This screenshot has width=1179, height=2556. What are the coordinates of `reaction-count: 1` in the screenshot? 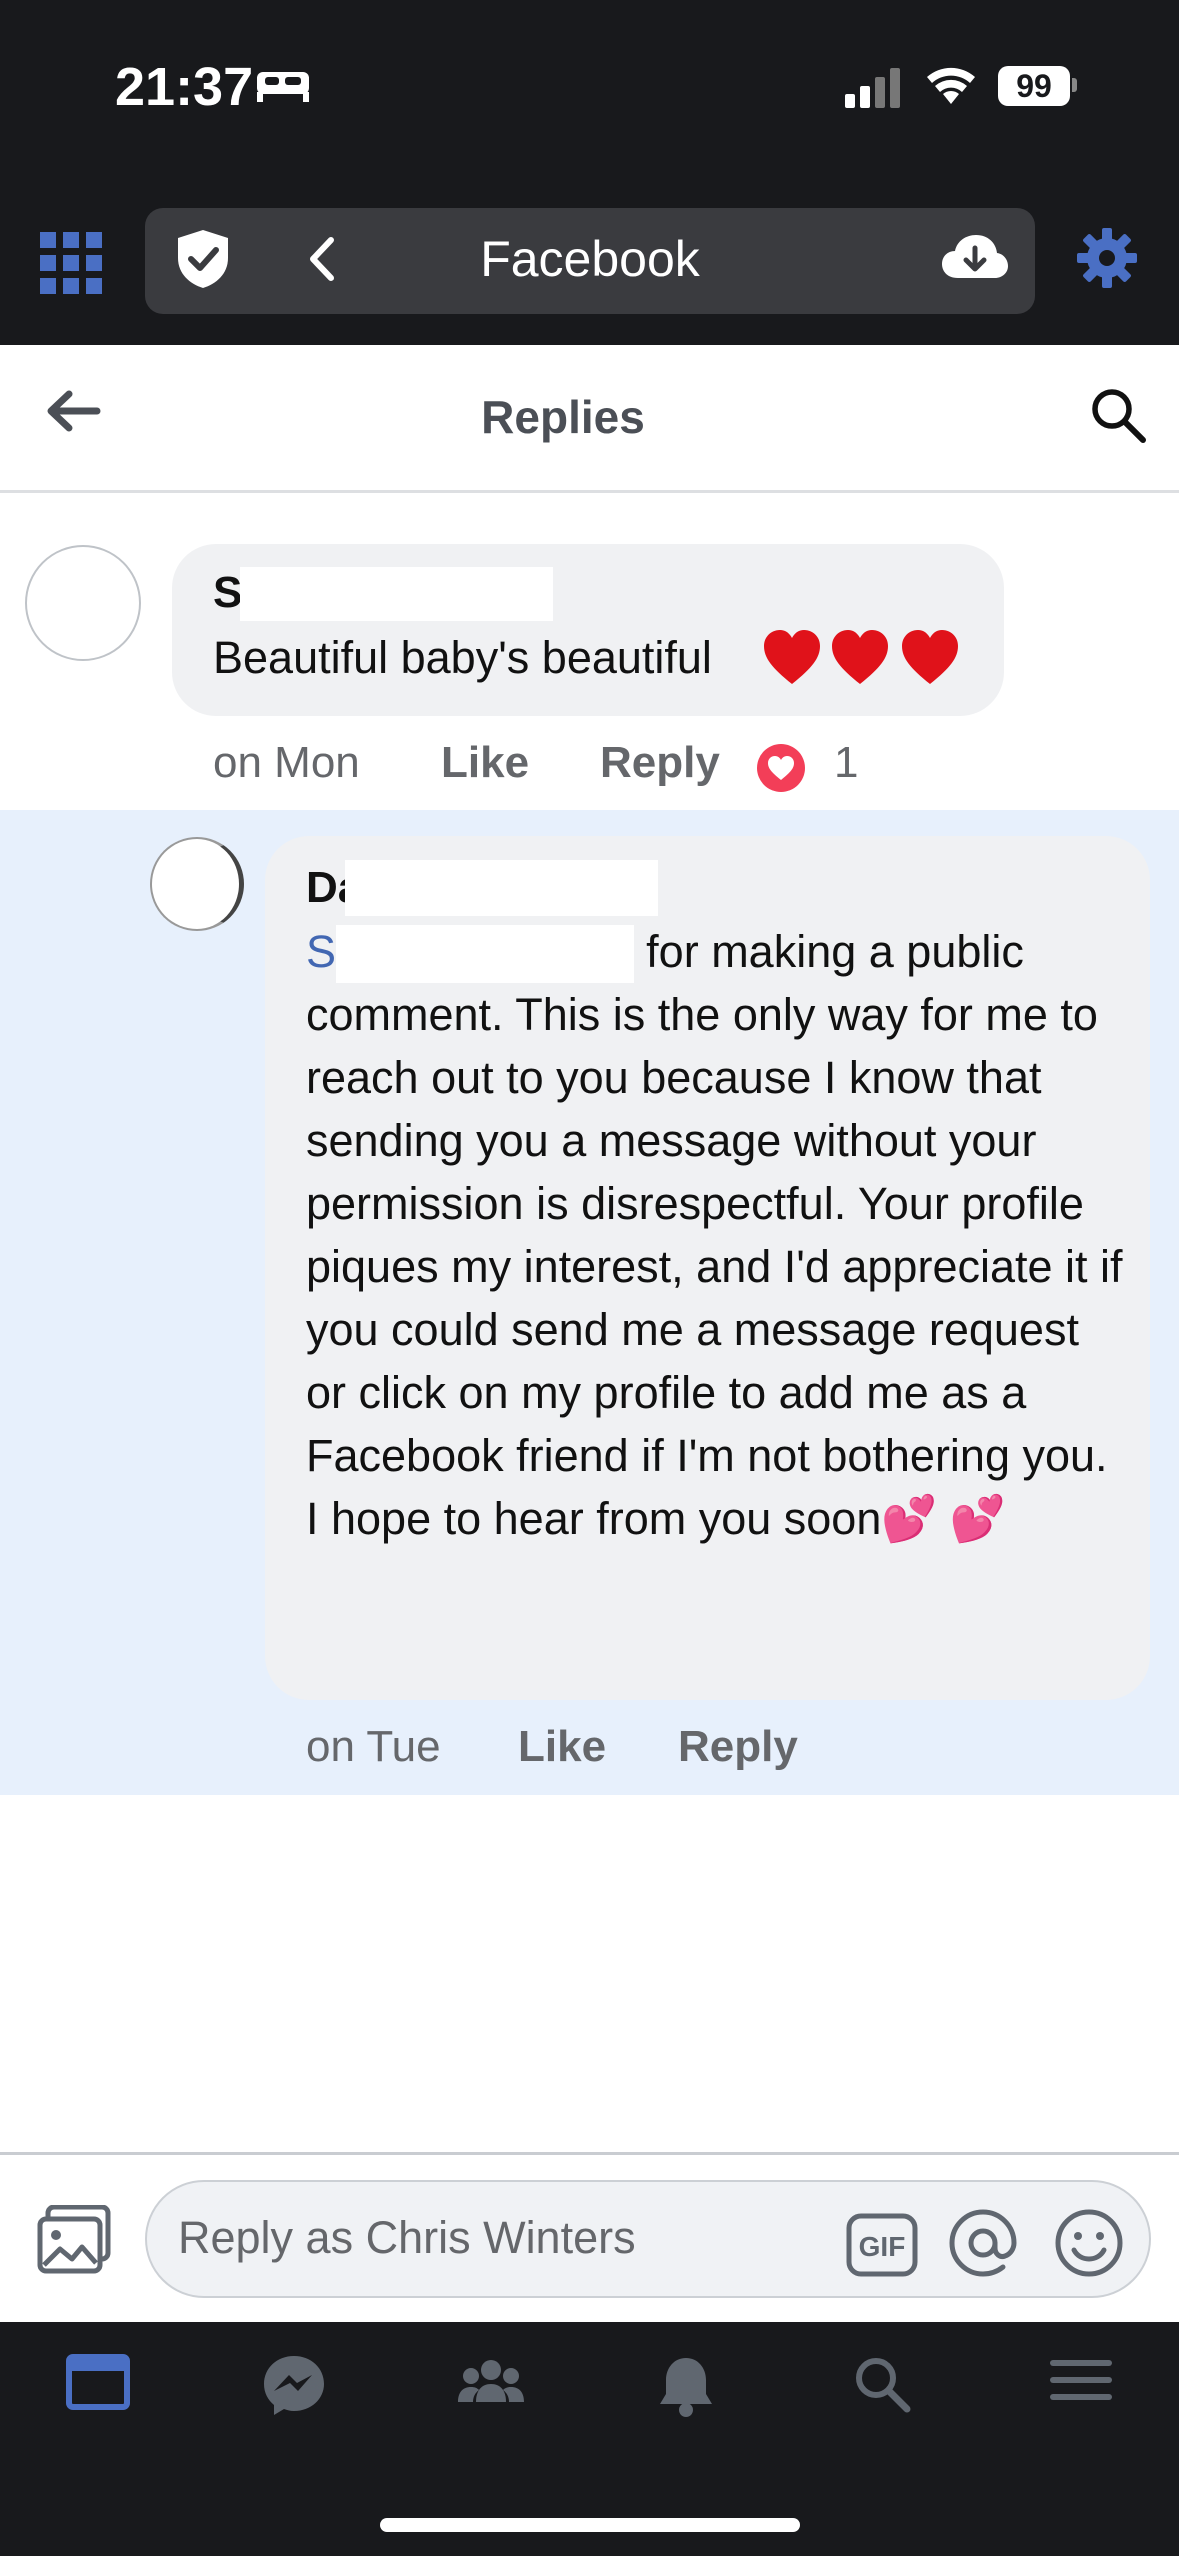 It's located at (846, 763).